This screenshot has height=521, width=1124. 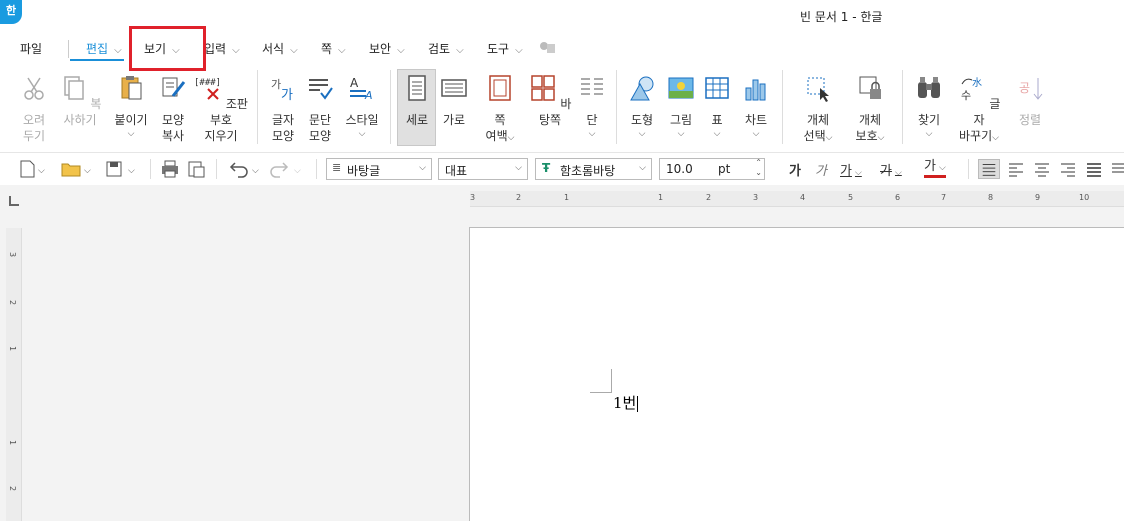 I want to click on select-object-icon, so click(x=818, y=89).